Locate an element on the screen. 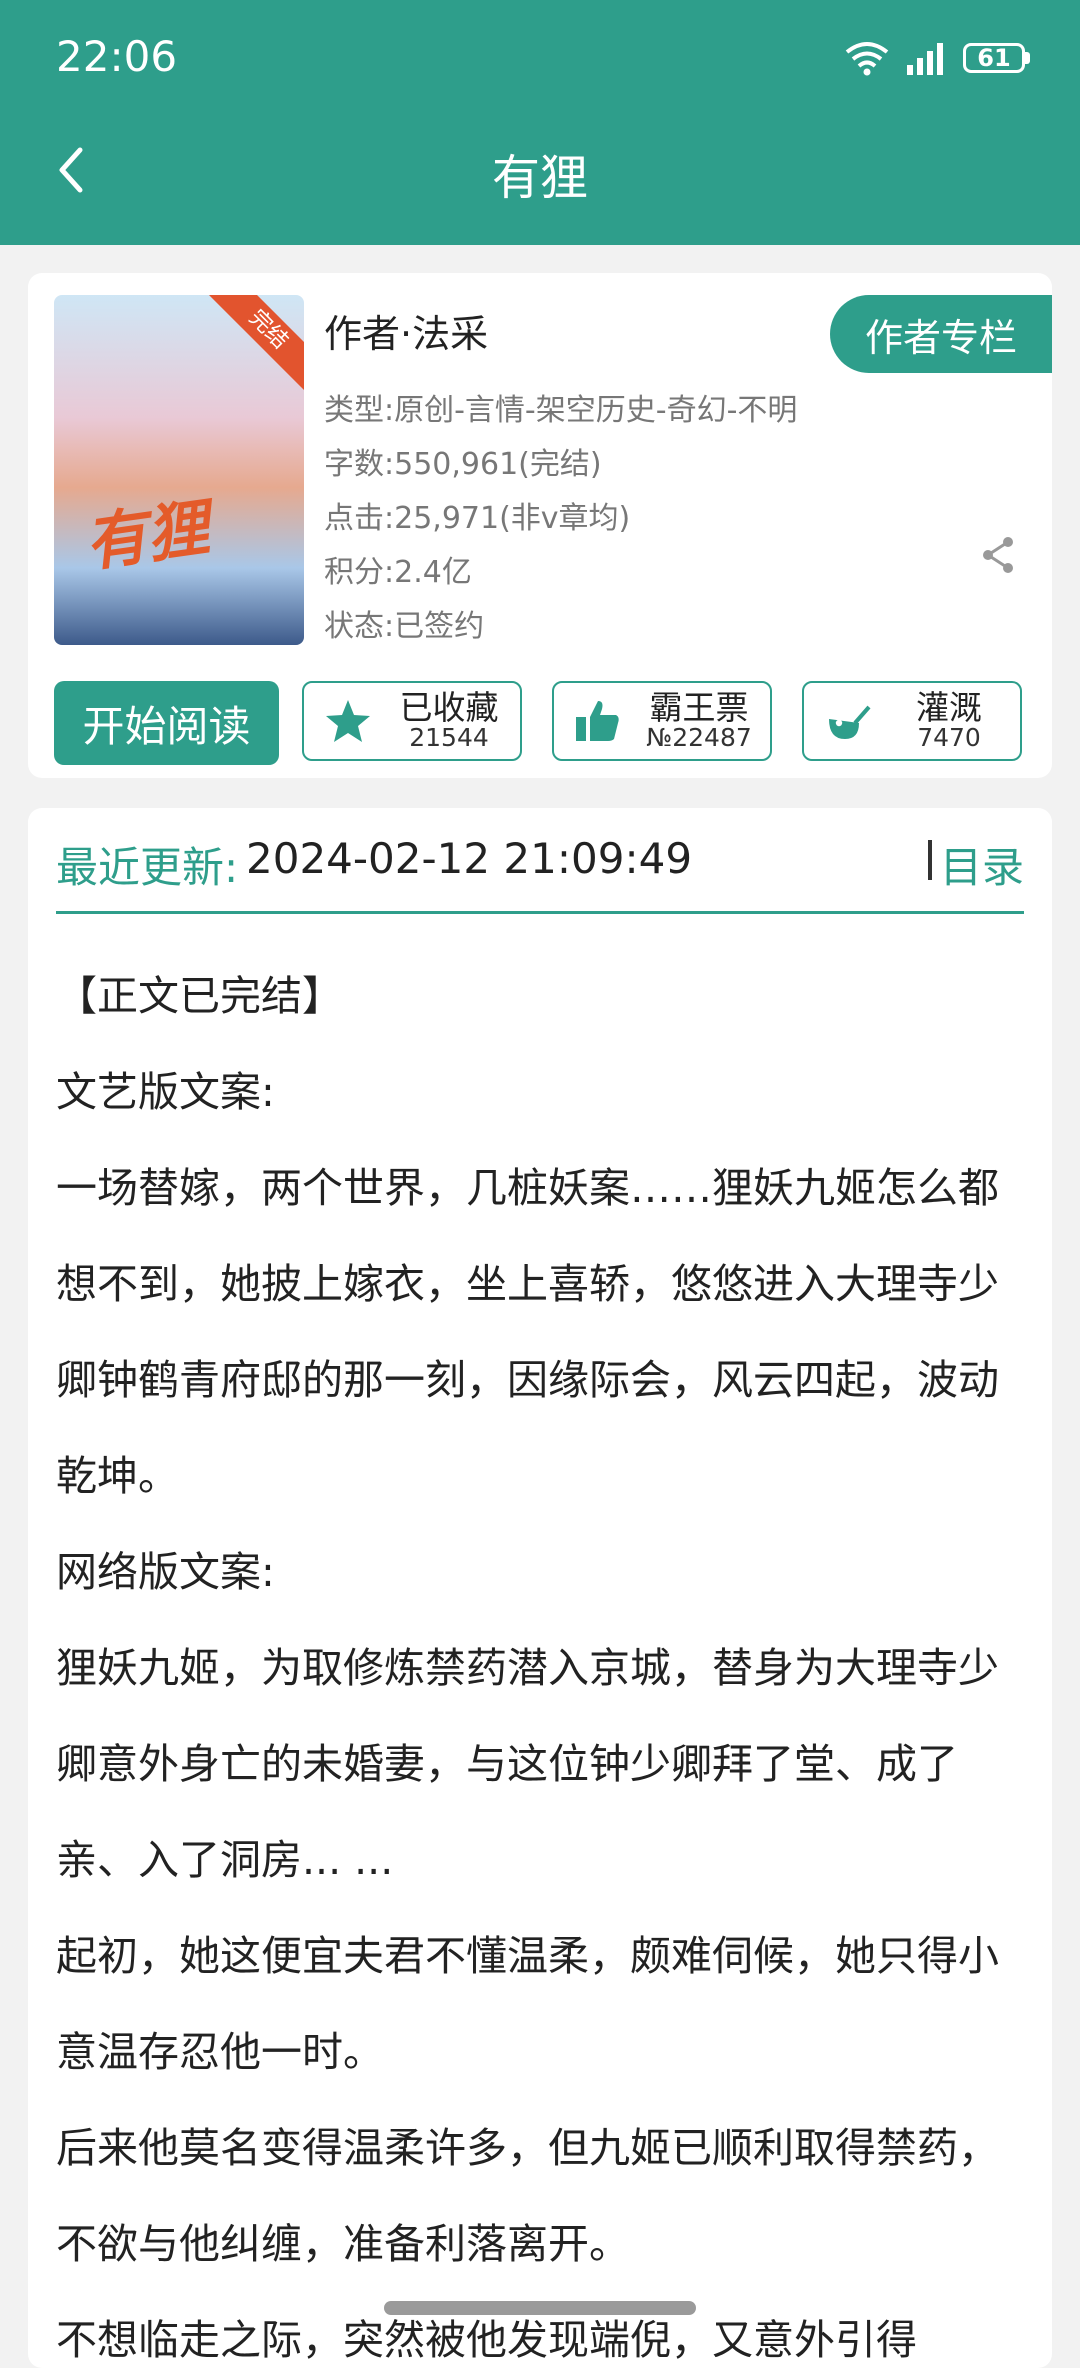 The height and width of the screenshot is (2368, 1080). cover-title: 有狸 is located at coordinates (147, 535).